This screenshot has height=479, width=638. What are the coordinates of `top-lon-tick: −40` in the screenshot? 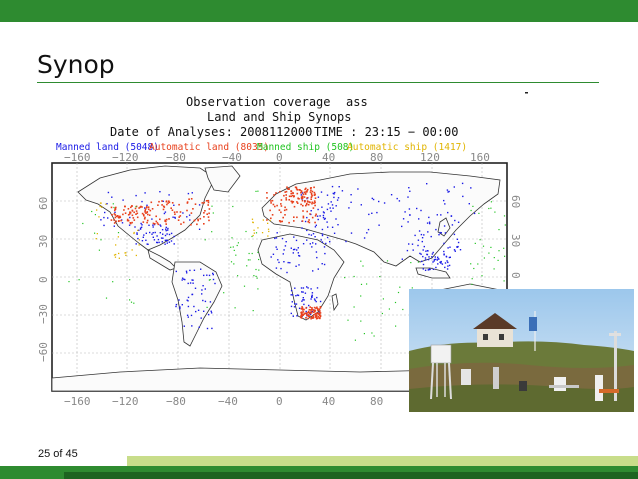 It's located at (232, 157).